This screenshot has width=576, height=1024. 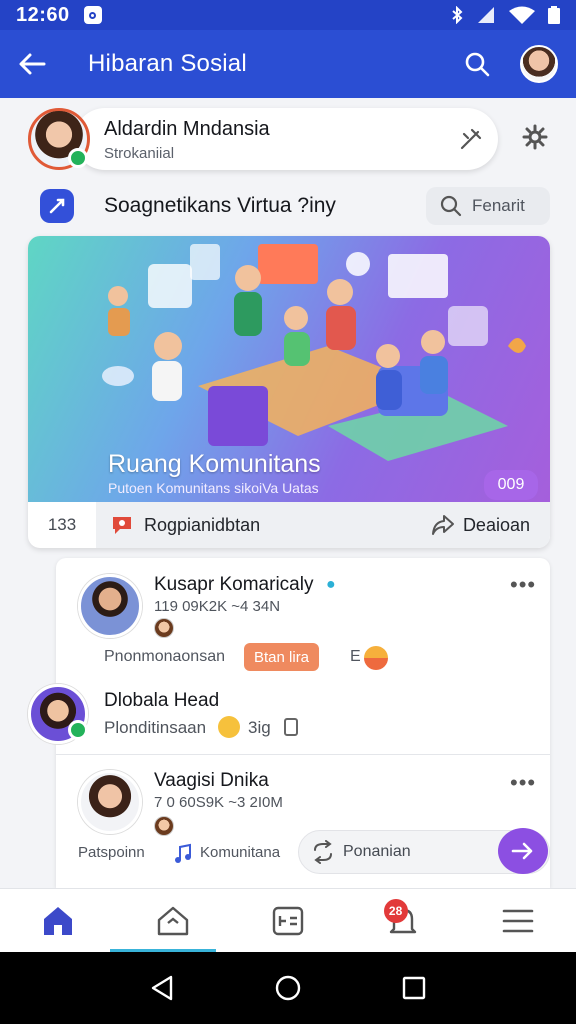 I want to click on share-button: Deaioan, so click(x=480, y=525).